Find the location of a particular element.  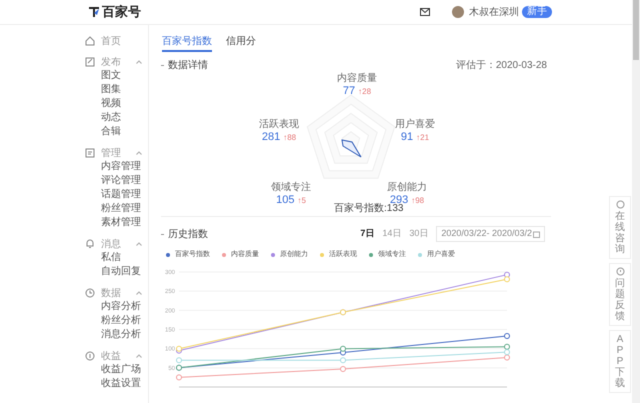

total-index: 百家号指数:133 is located at coordinates (369, 209).